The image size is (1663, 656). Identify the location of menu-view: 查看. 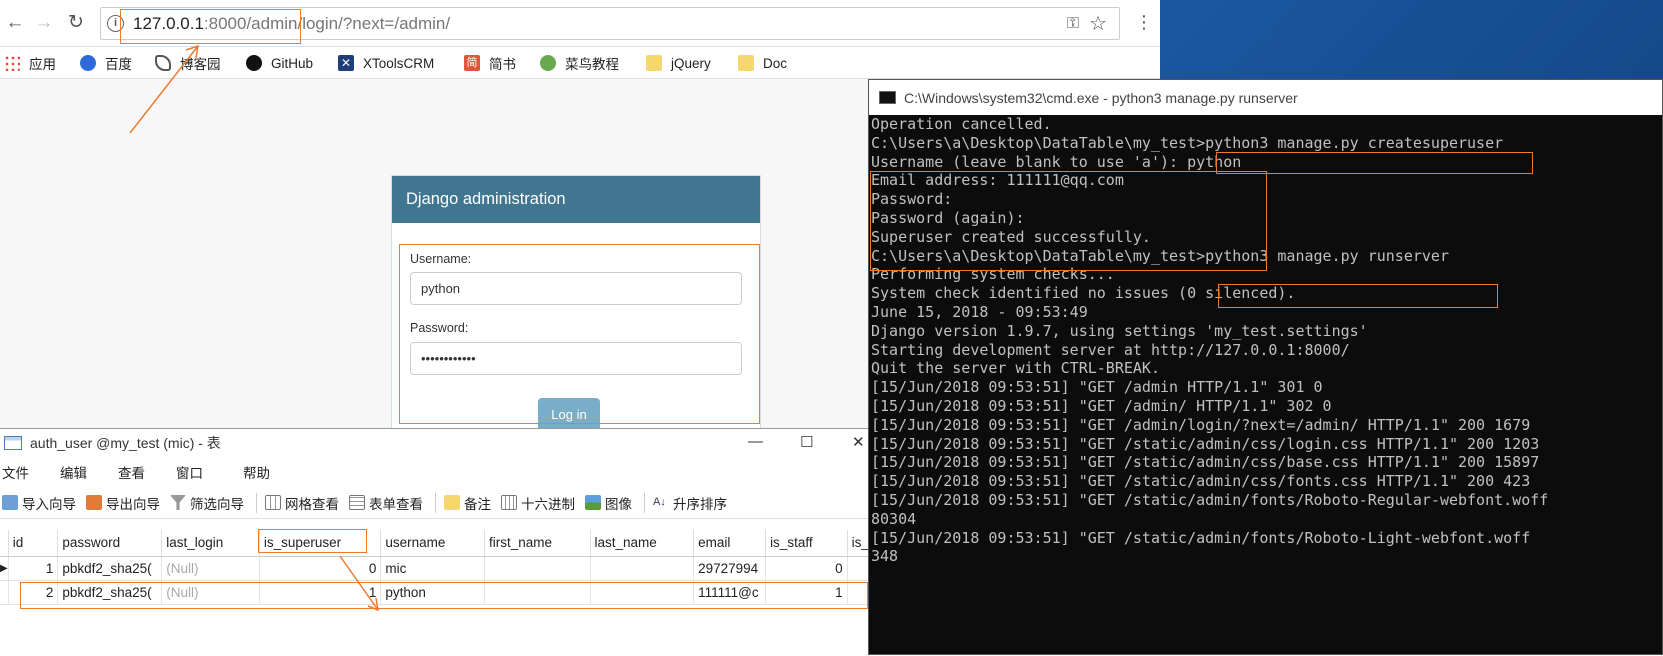
(131, 472).